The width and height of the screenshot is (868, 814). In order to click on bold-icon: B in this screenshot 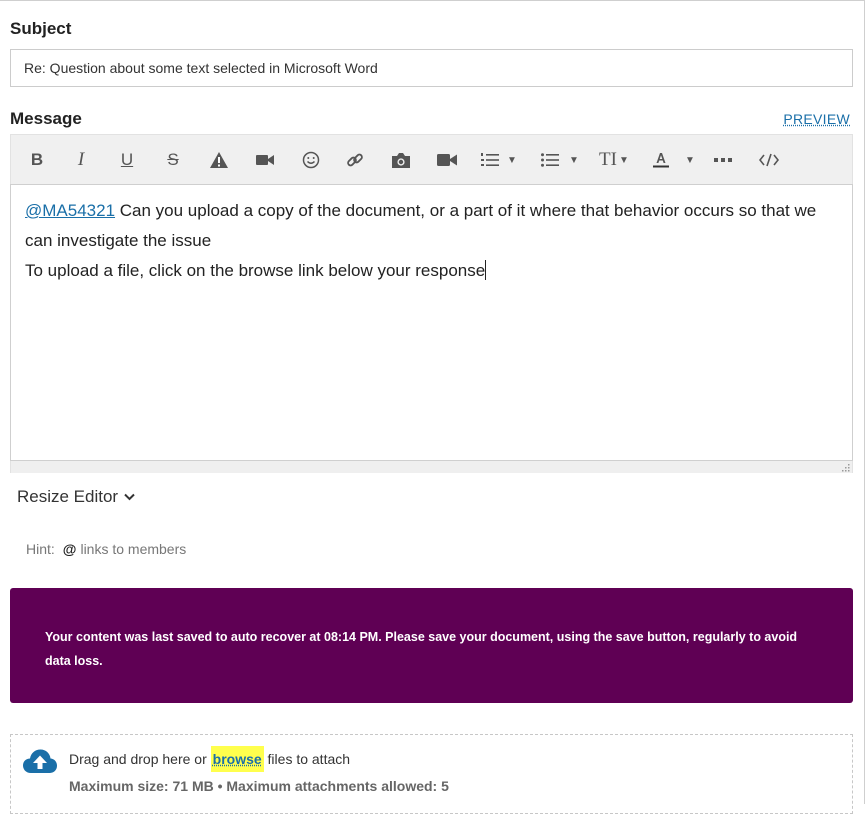, I will do `click(37, 160)`.